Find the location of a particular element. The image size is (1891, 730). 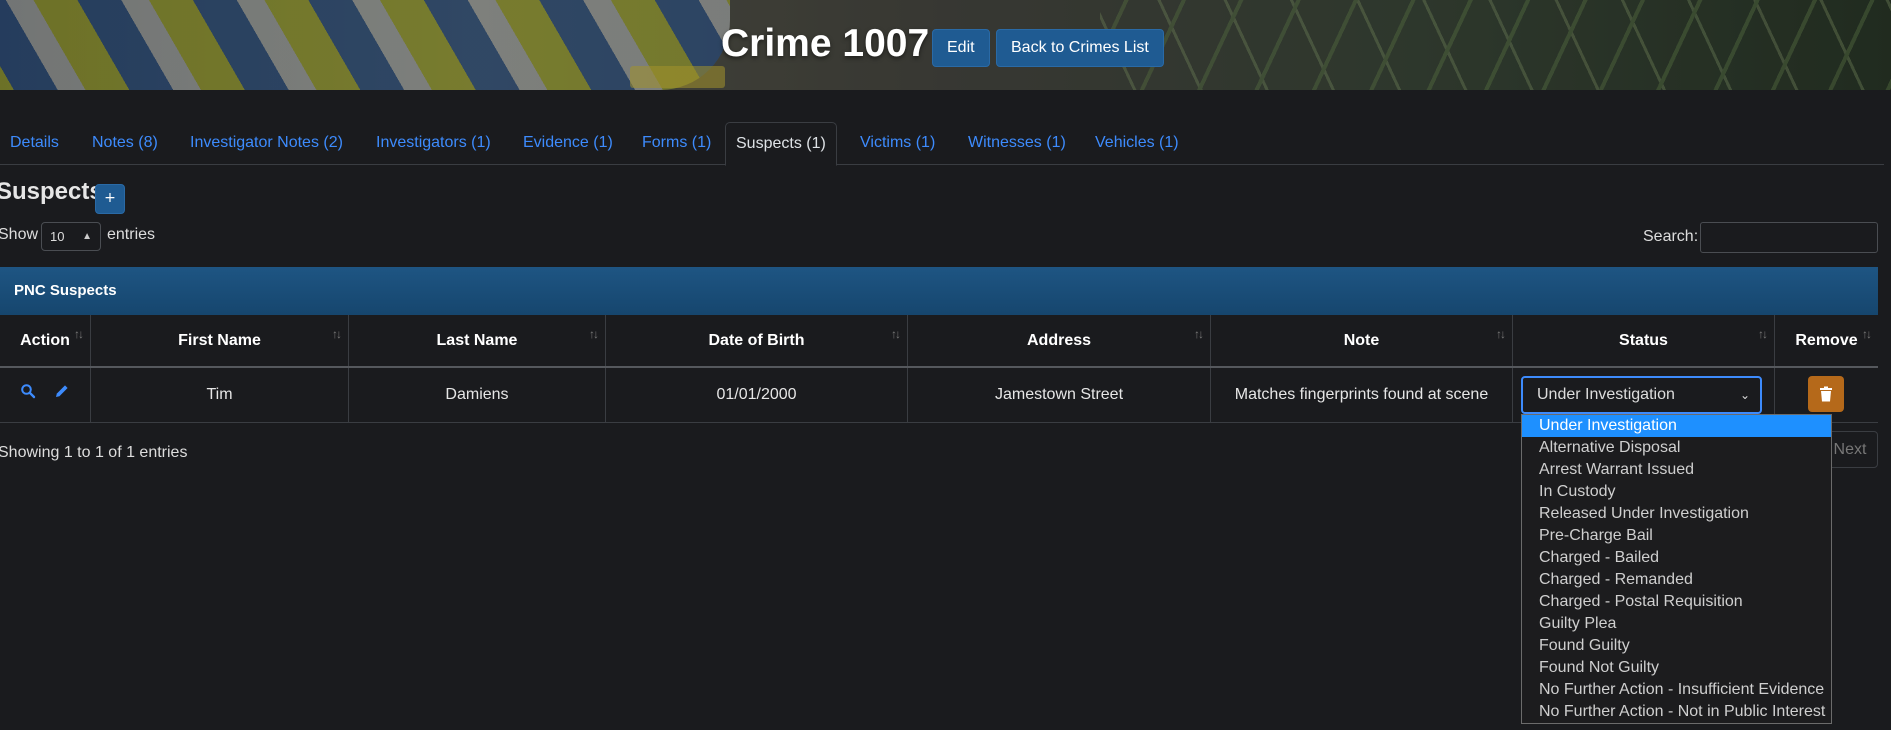

status-option: In Custody is located at coordinates (1676, 492).